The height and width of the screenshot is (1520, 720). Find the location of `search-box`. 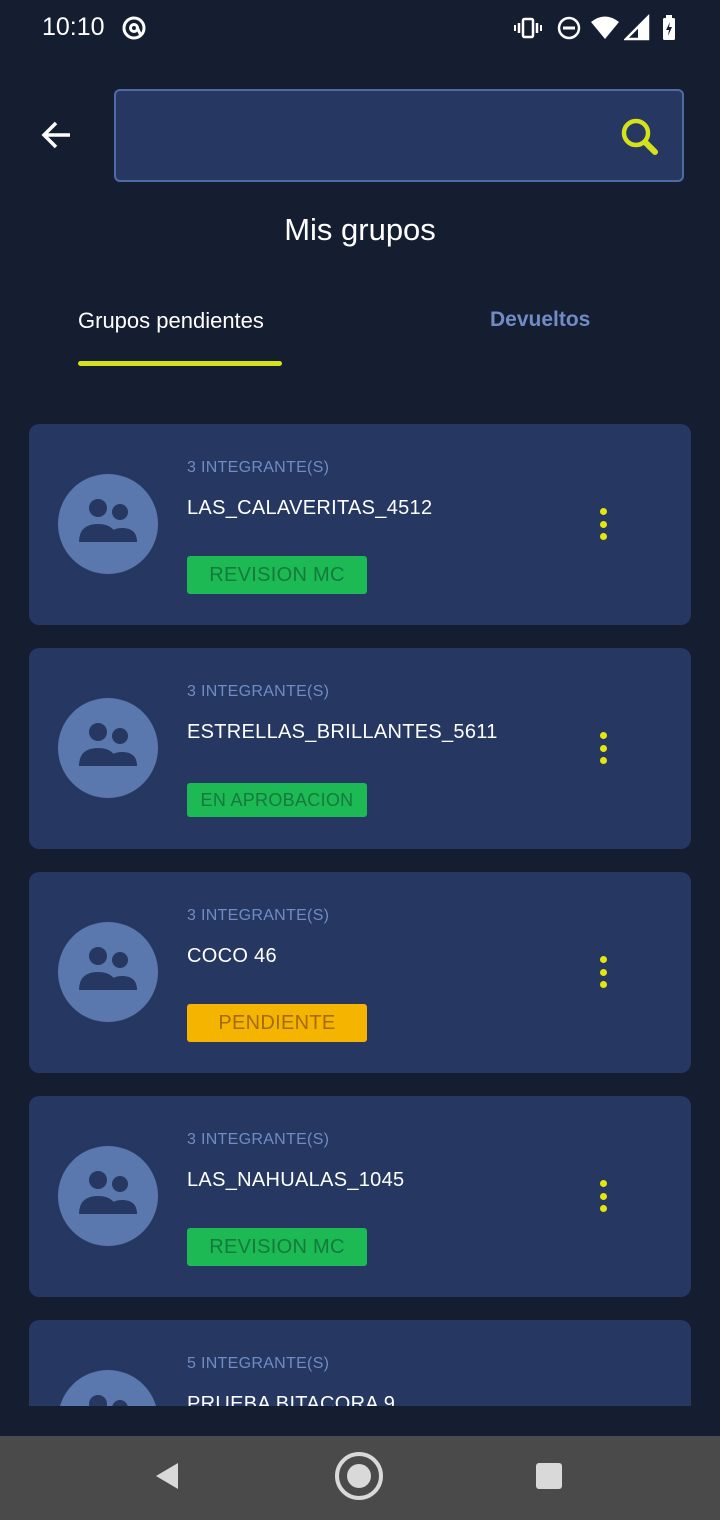

search-box is located at coordinates (399, 135).